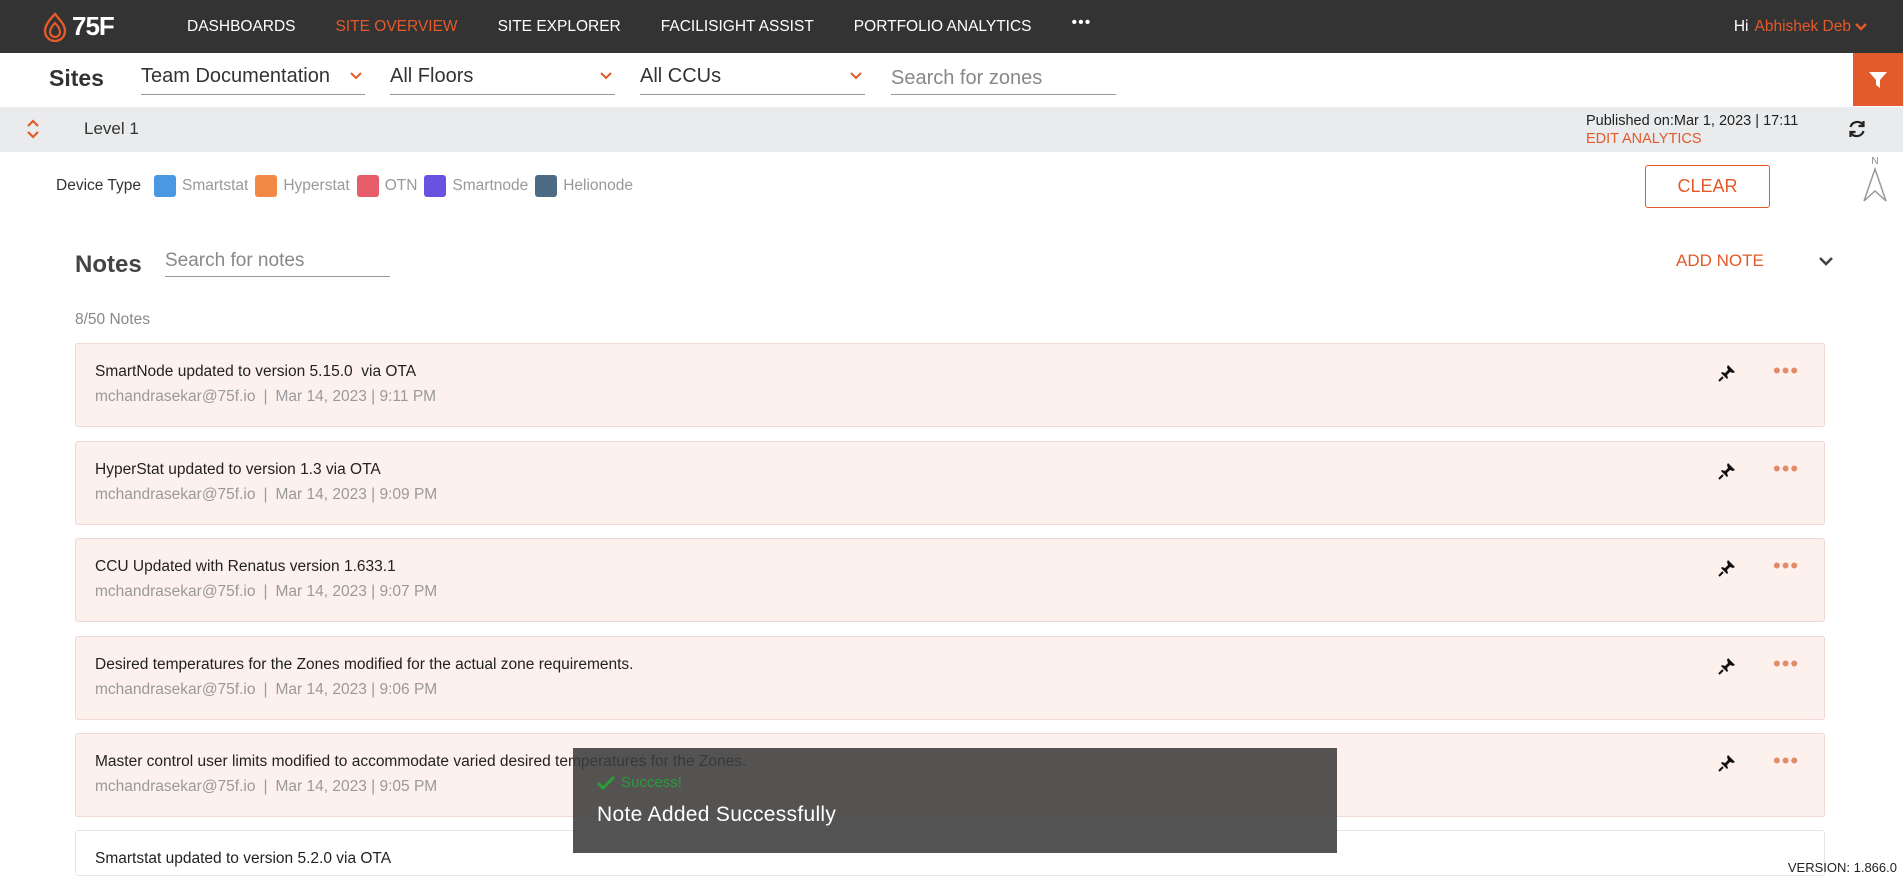  I want to click on success-toast: Success! Note Added Successfully, so click(955, 800).